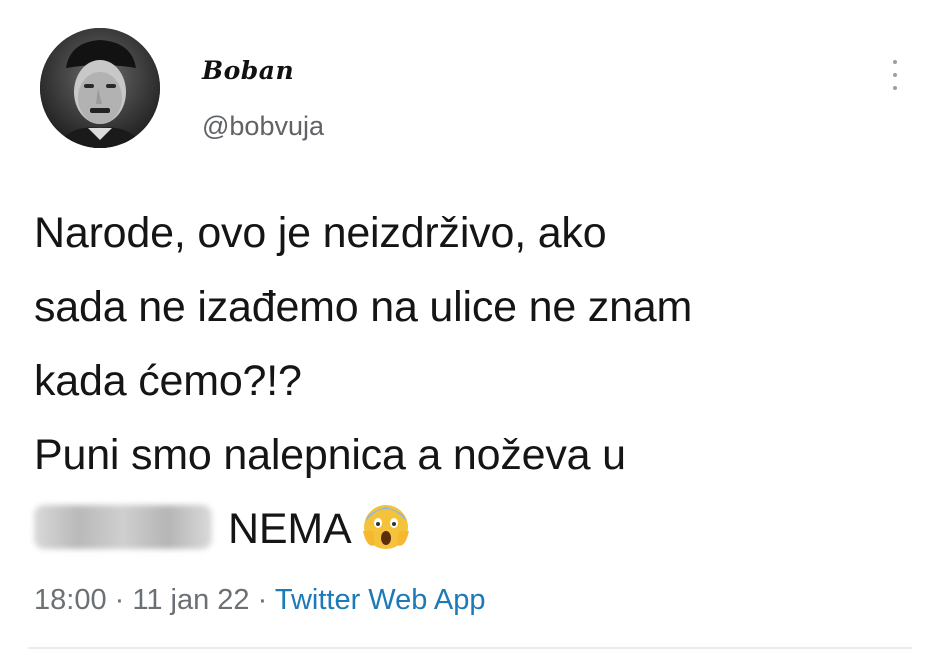  I want to click on avatar, so click(100, 88).